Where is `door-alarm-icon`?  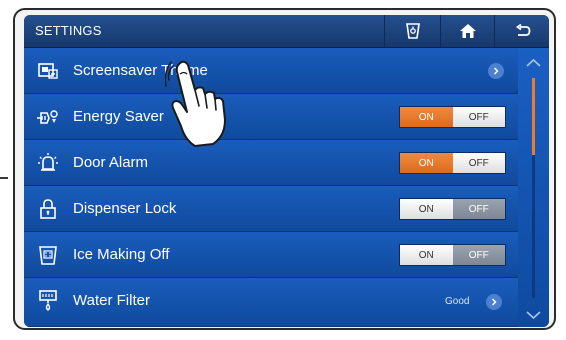
door-alarm-icon is located at coordinates (48, 162).